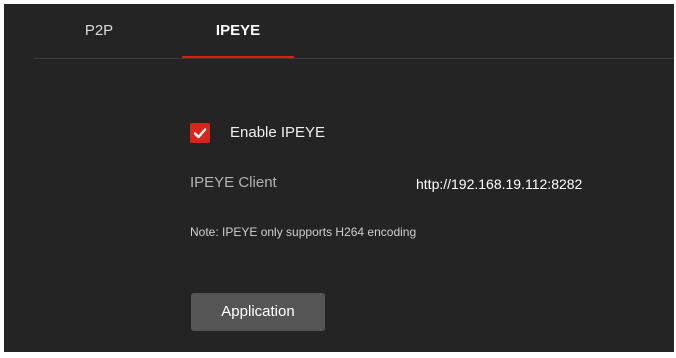 This screenshot has width=676, height=358. What do you see at coordinates (303, 232) in the screenshot?
I see `encoding-note: Note: IPEYE only supports H264 encoding` at bounding box center [303, 232].